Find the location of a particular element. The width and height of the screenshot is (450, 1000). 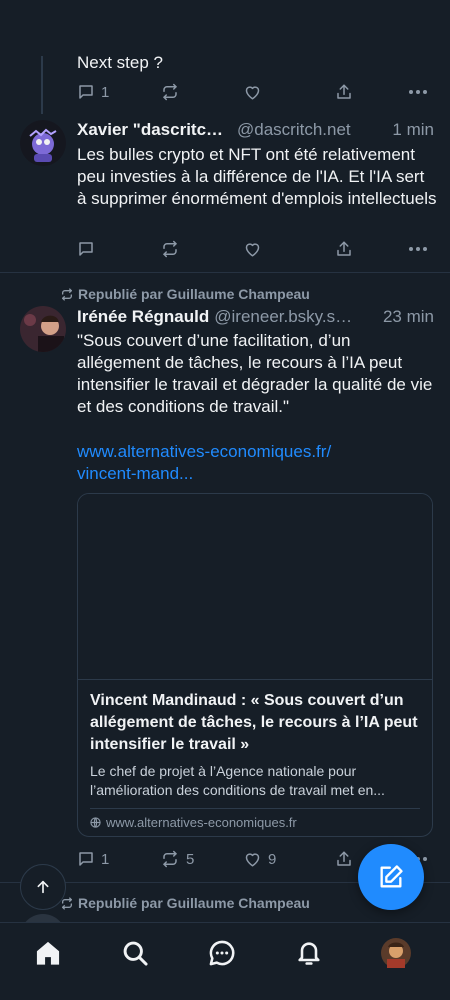

nav-chat is located at coordinates (222, 953).